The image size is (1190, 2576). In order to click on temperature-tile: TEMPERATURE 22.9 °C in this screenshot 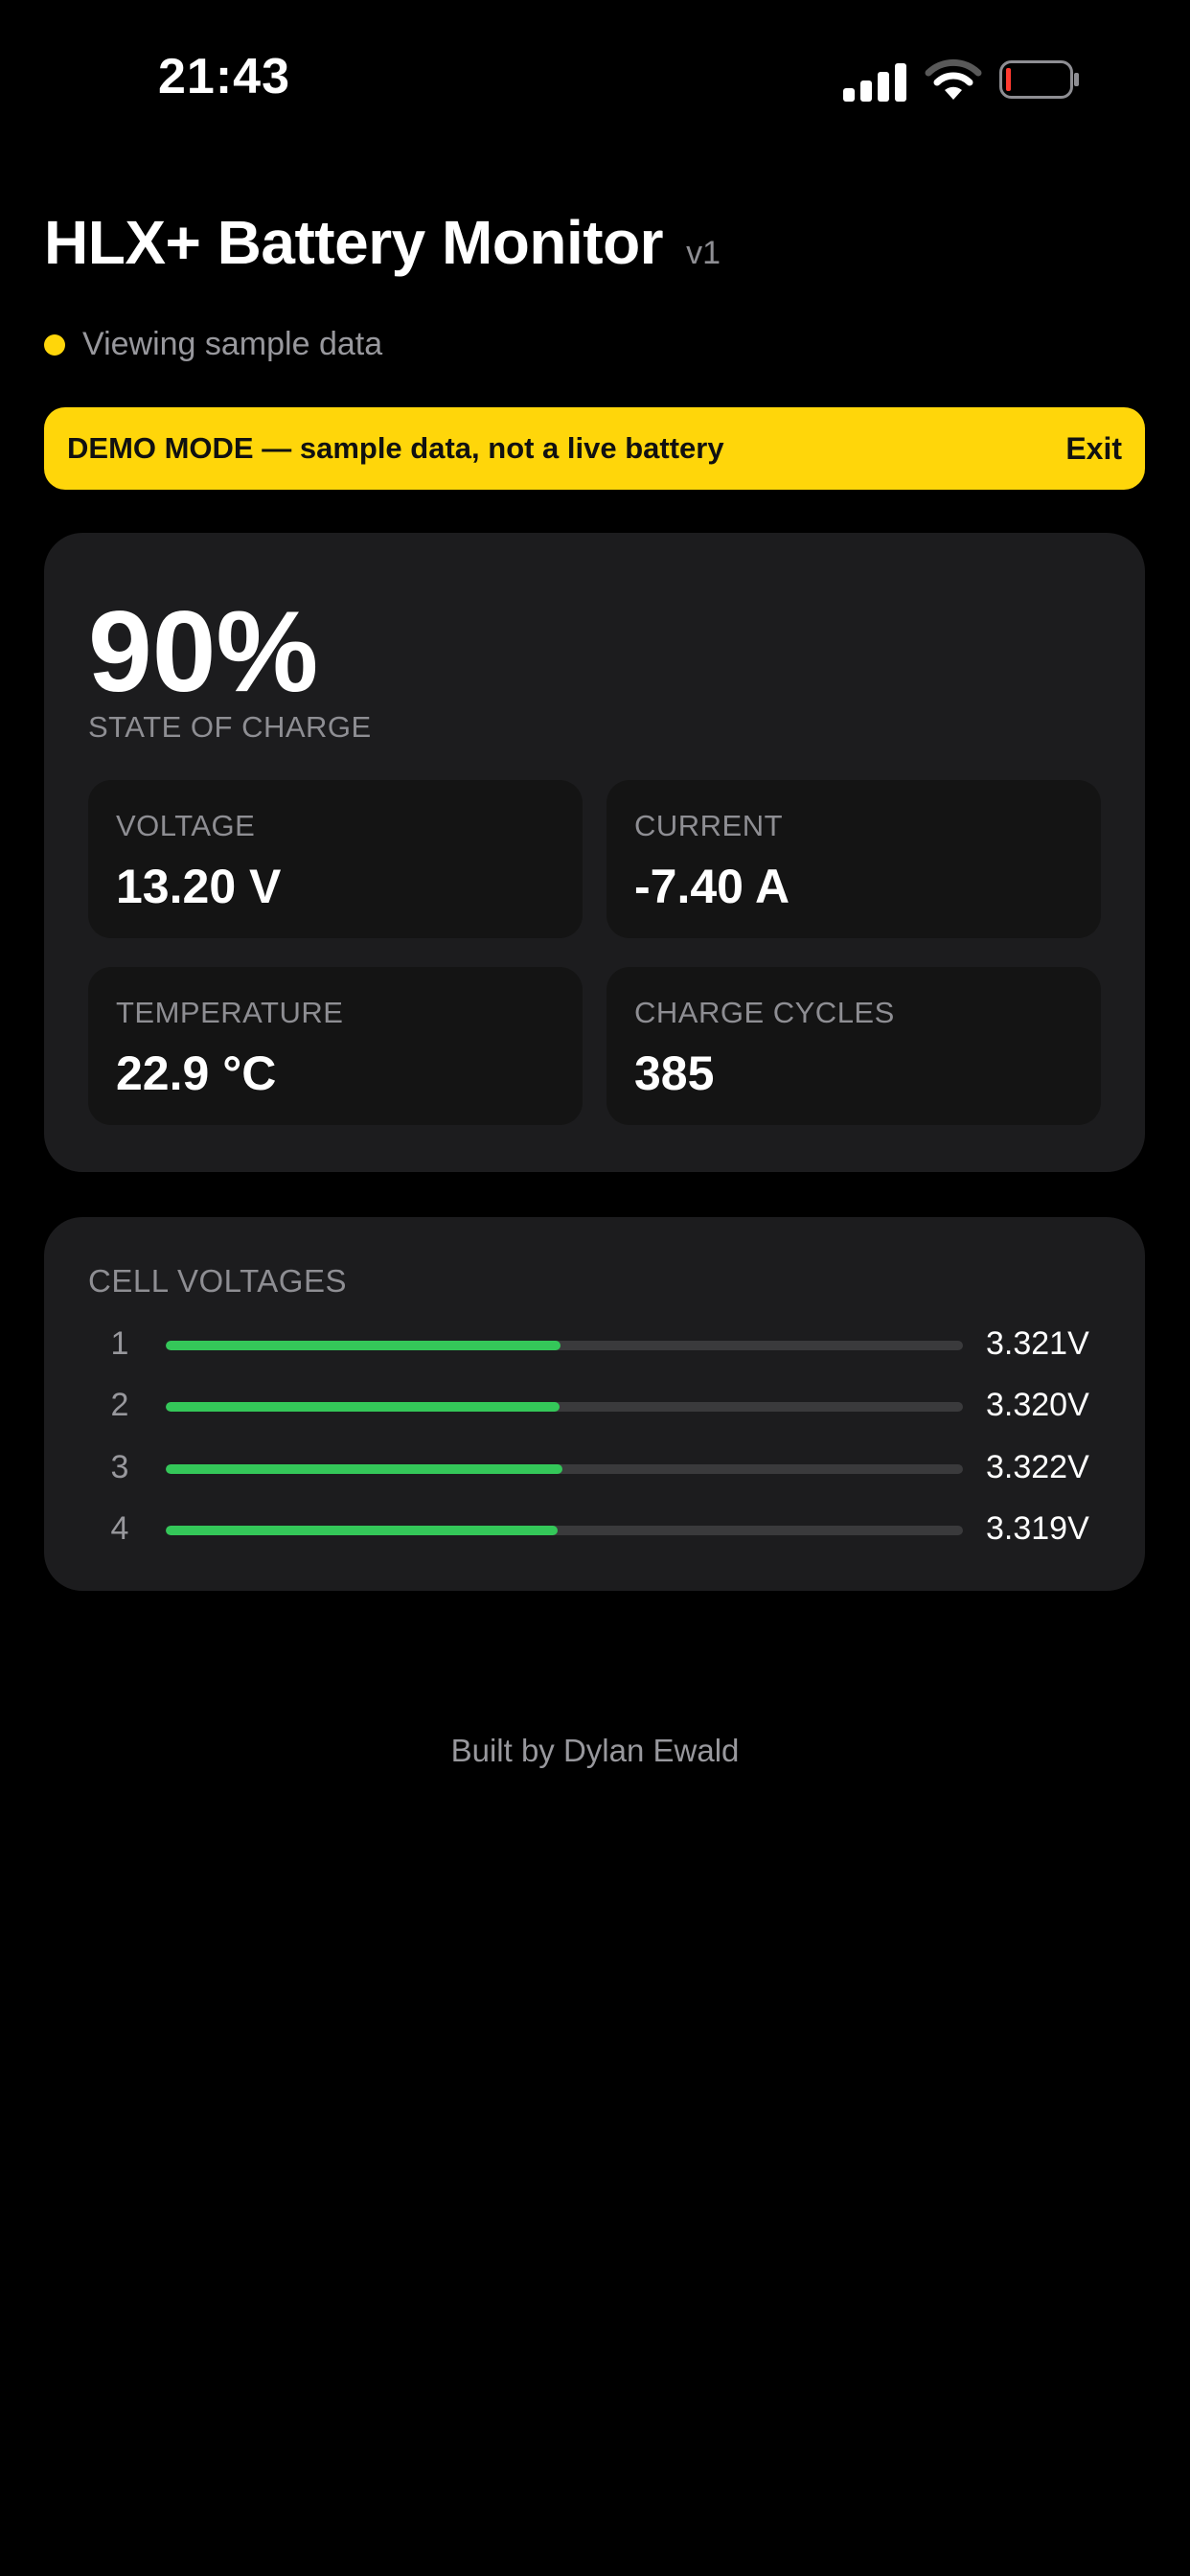, I will do `click(335, 1046)`.